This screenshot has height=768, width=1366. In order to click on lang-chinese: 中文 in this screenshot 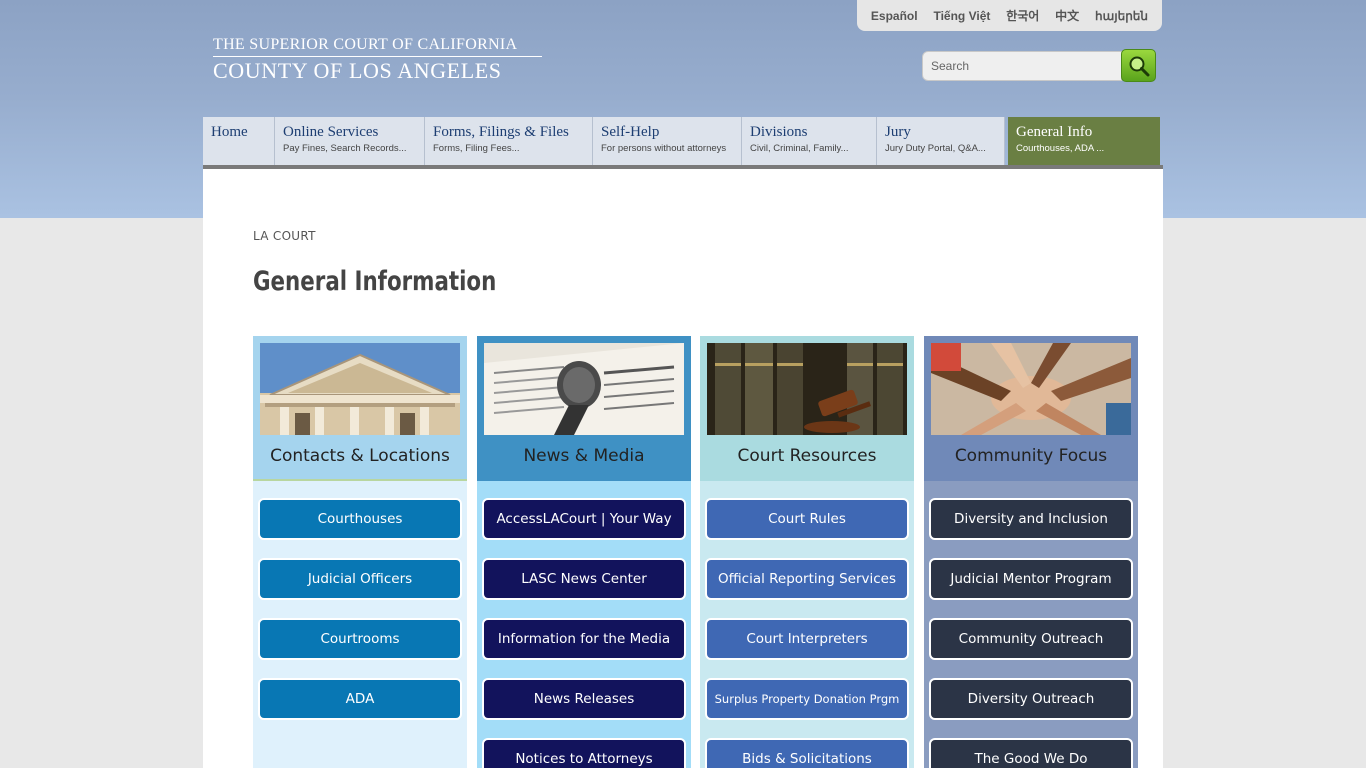, I will do `click(1067, 15)`.